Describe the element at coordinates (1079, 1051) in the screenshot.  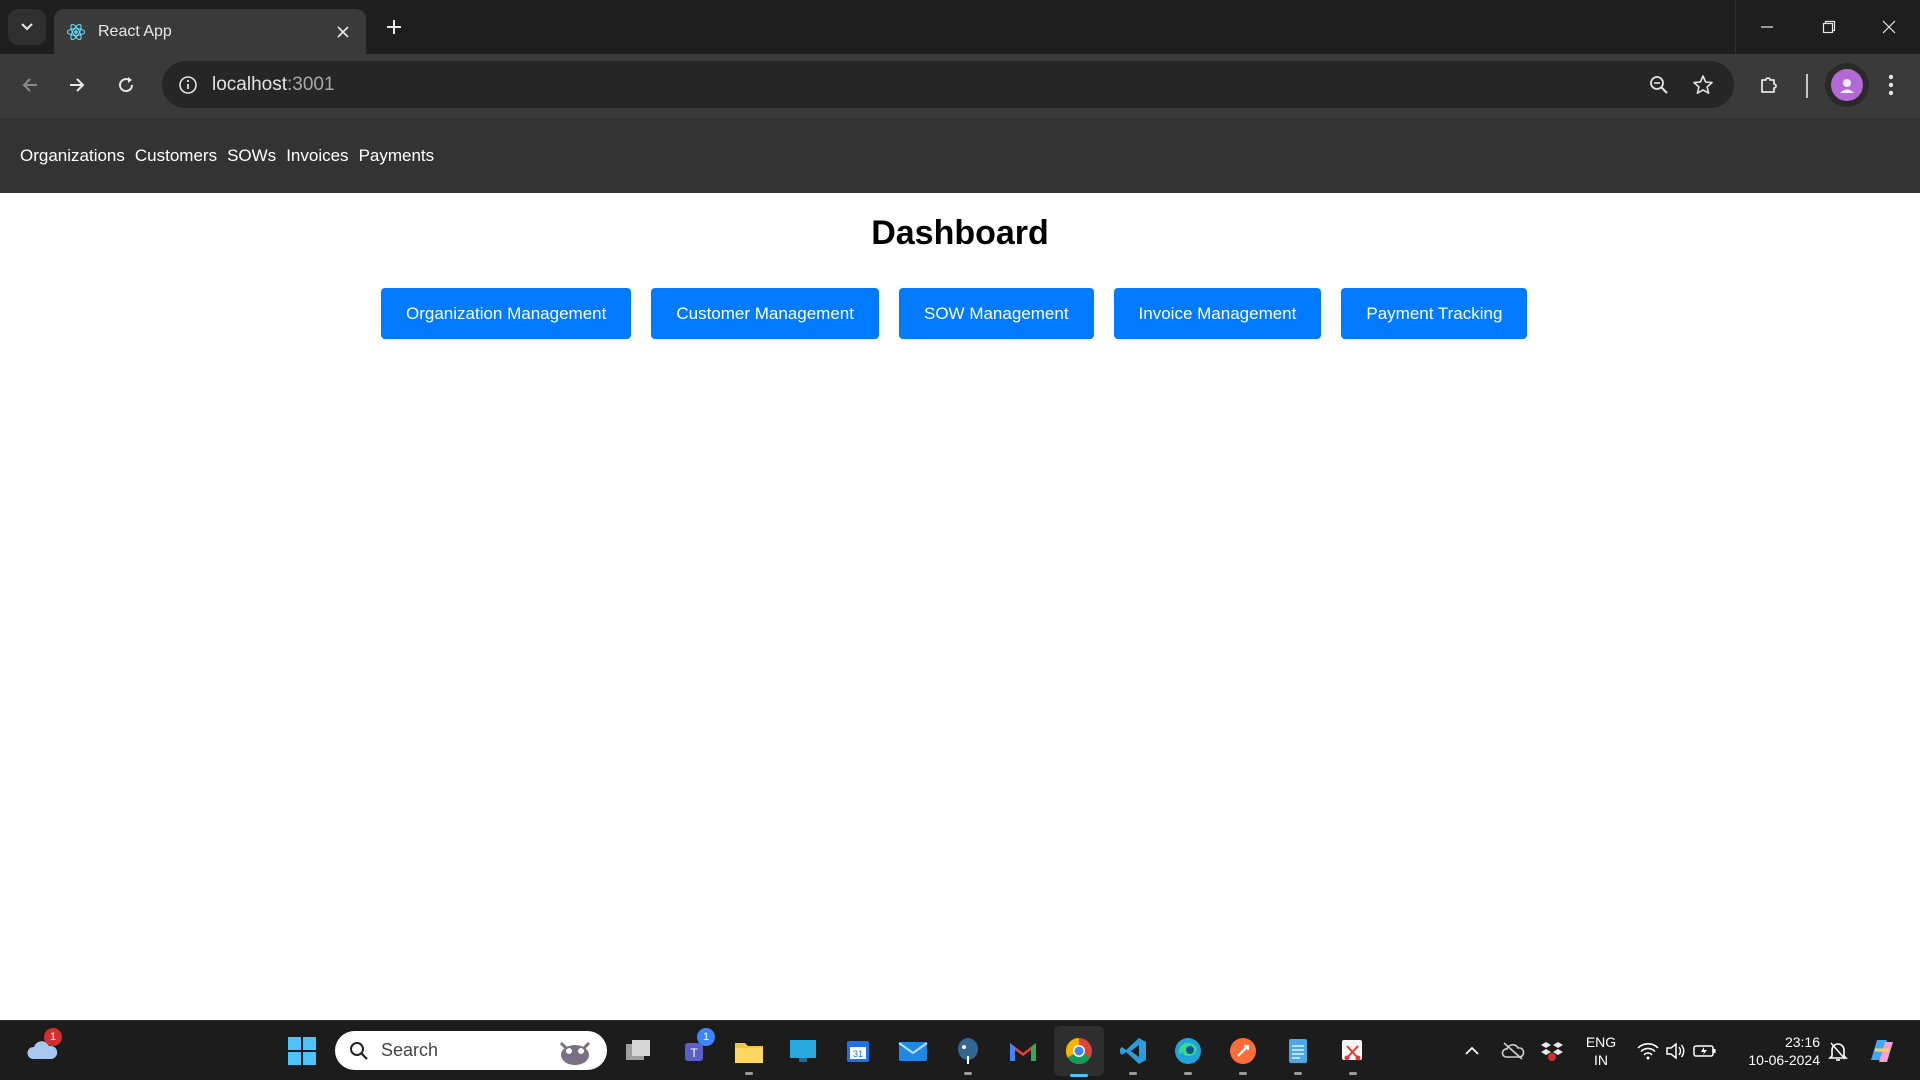
I see `chrome-icon` at that location.